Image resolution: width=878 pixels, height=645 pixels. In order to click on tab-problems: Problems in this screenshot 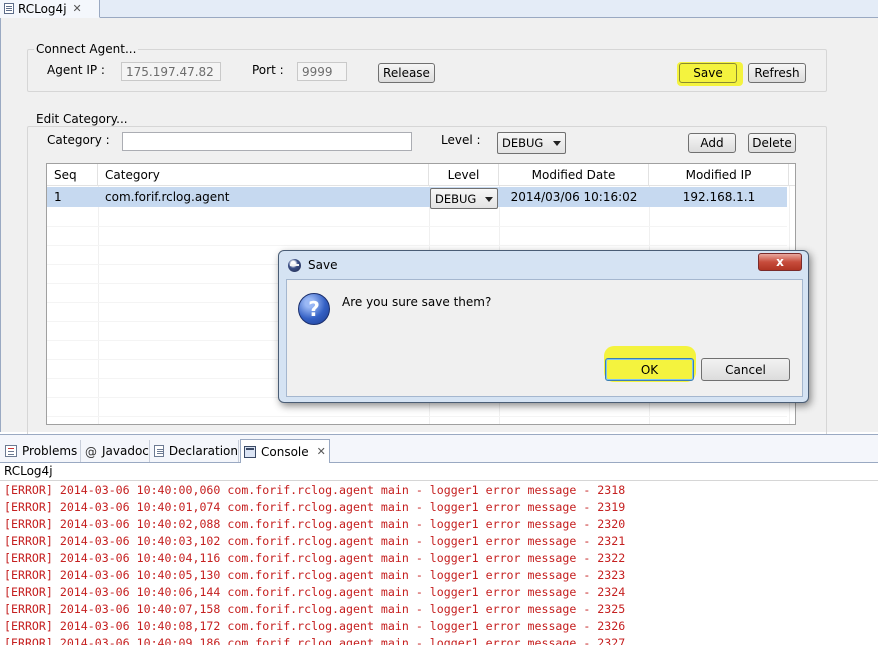, I will do `click(41, 451)`.